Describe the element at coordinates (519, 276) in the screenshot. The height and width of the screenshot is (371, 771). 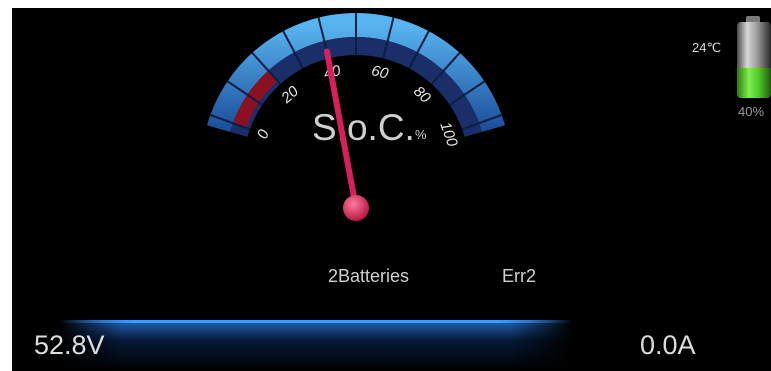
I see `error-code: Err2` at that location.